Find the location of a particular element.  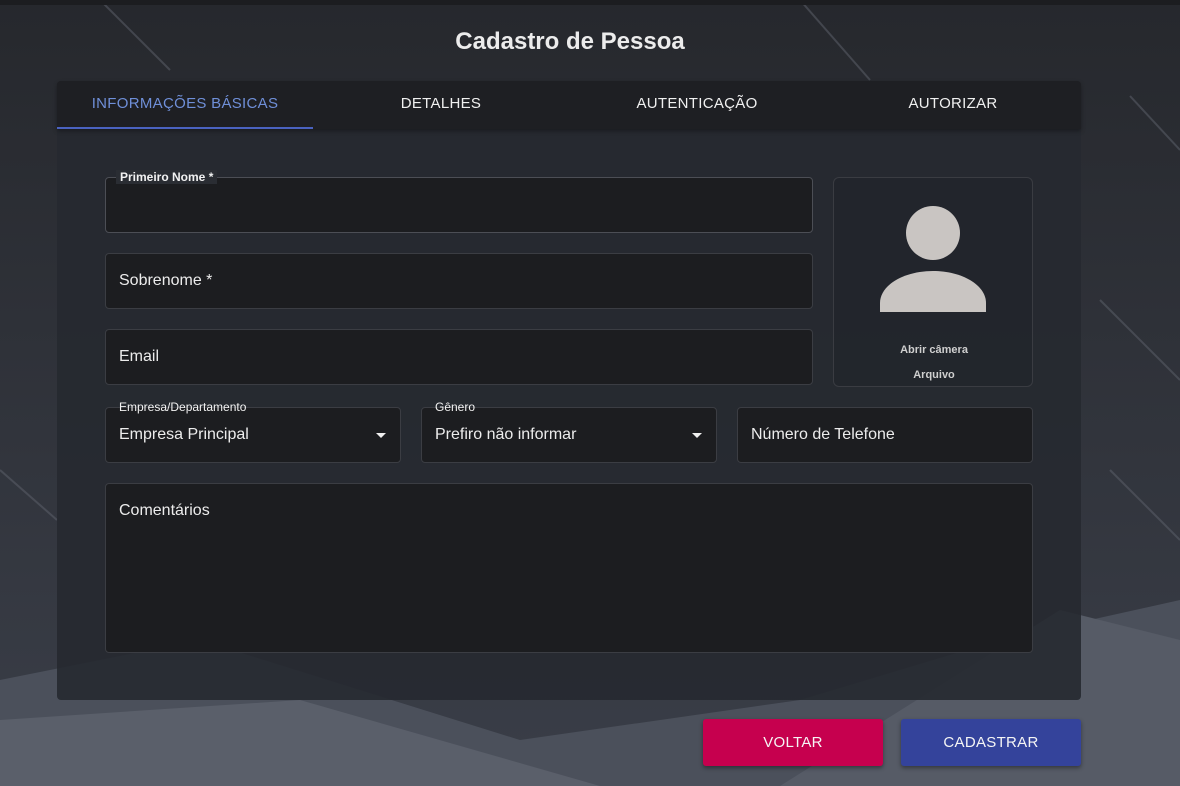

photo-panel: Abrir câmera Arquivo is located at coordinates (933, 282).